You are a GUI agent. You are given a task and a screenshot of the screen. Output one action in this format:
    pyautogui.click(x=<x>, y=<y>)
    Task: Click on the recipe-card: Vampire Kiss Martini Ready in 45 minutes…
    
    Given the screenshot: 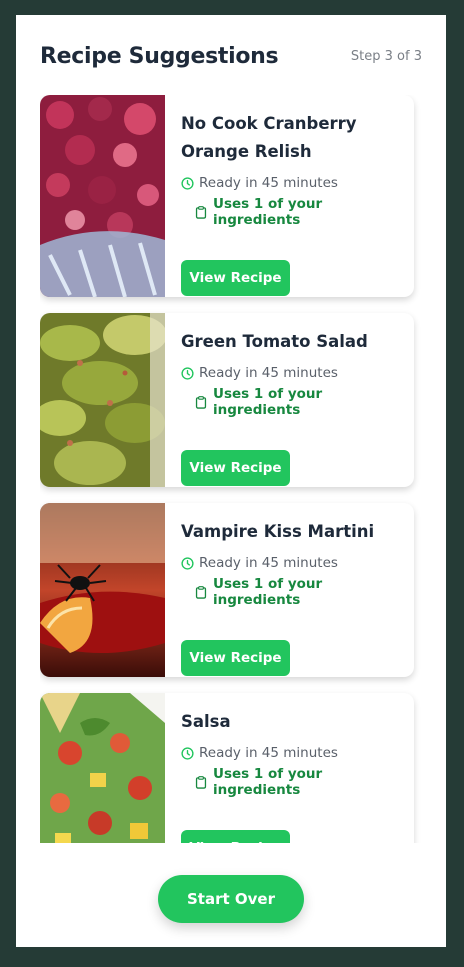 What is the action you would take?
    pyautogui.click(x=227, y=590)
    